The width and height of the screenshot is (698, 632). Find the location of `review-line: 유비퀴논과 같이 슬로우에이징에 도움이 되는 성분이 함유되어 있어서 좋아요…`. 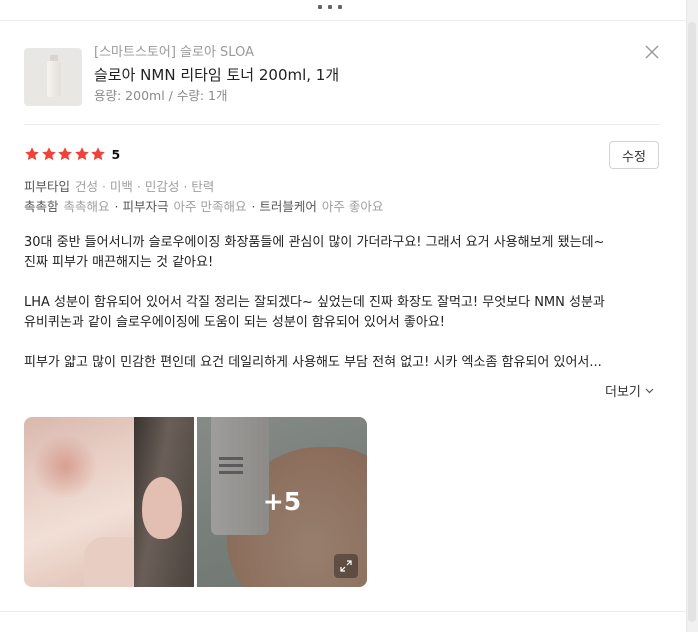

review-line: 유비퀴논과 같이 슬로우에이징에 도움이 되는 성분이 함유되어 있어서 좋아요… is located at coordinates (234, 322).